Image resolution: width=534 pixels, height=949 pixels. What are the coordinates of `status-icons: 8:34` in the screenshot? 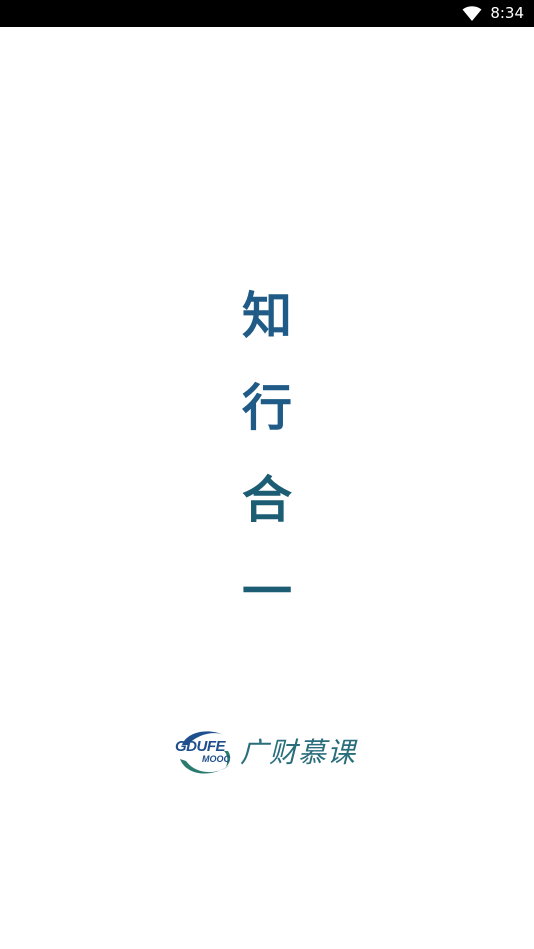 It's located at (493, 13).